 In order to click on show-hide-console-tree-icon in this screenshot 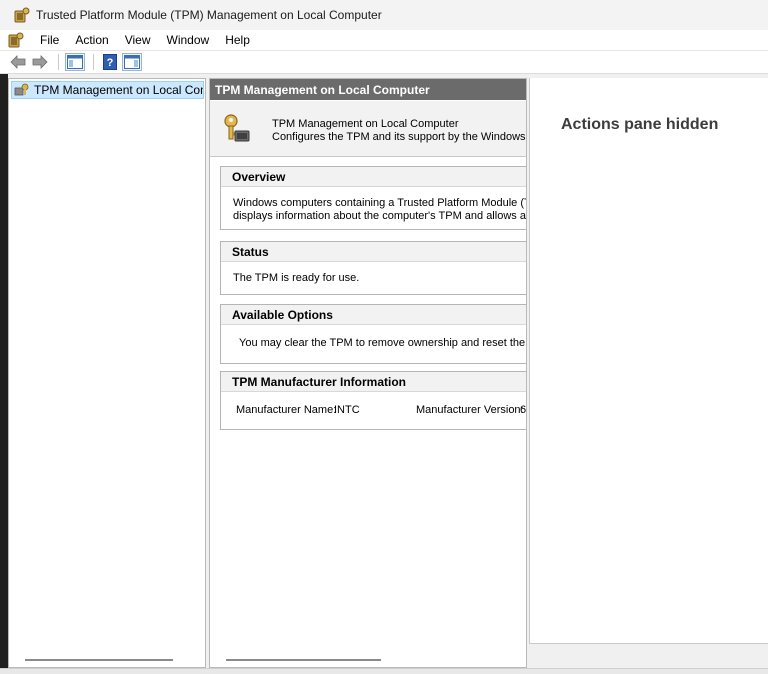, I will do `click(75, 62)`.